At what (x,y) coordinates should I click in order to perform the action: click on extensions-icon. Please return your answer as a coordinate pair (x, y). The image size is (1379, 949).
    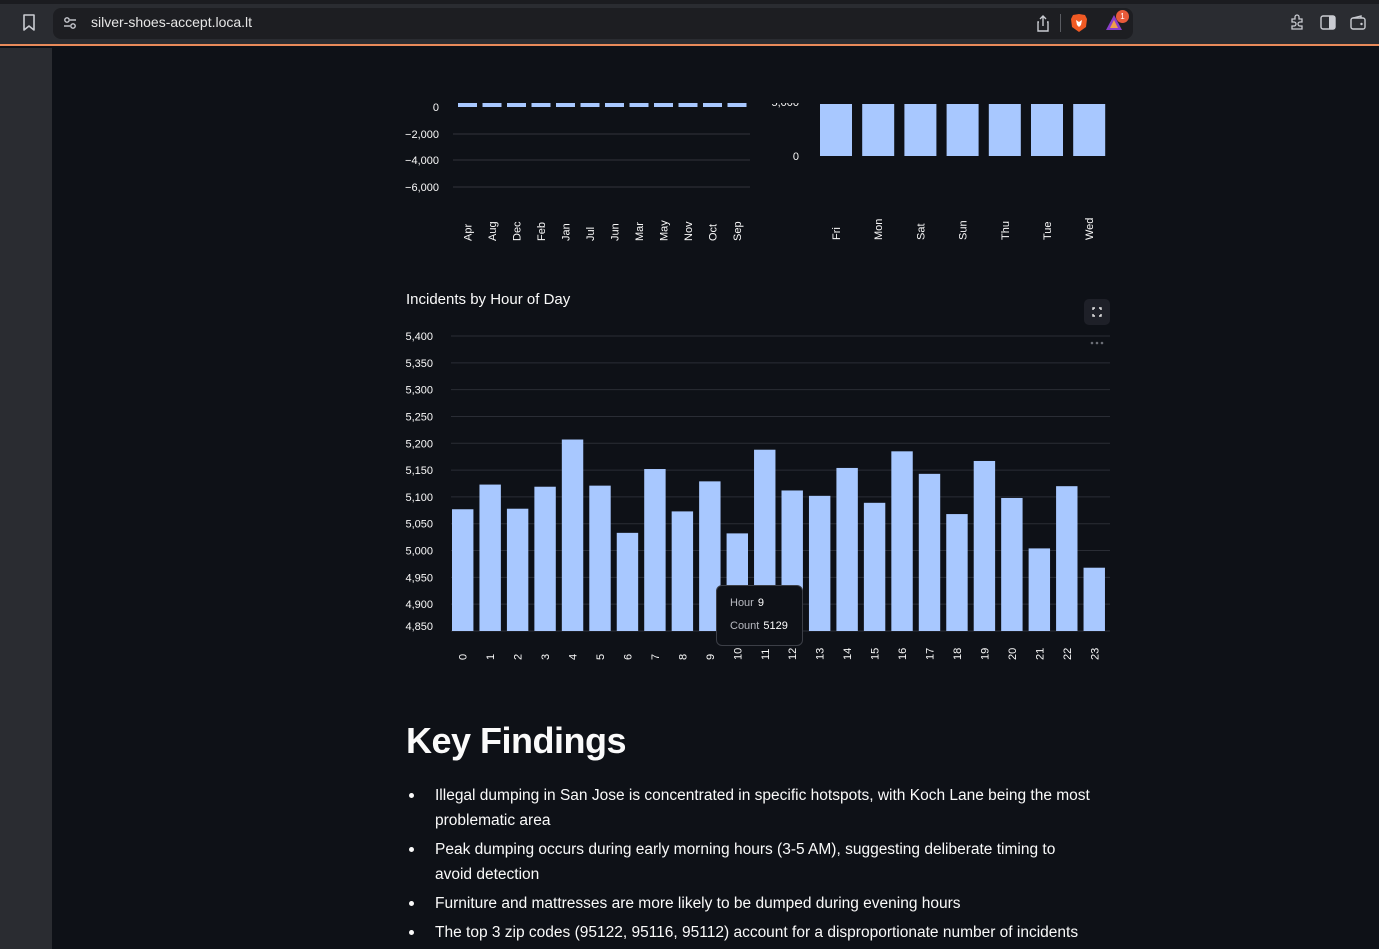
    Looking at the image, I should click on (1297, 22).